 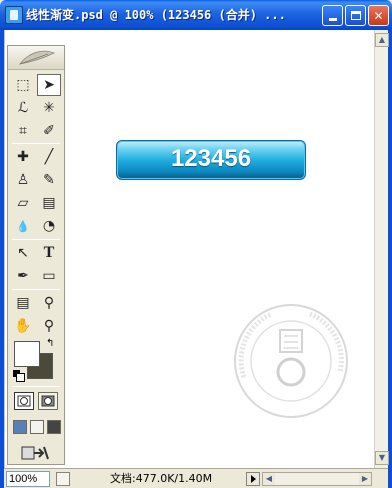 I want to click on maximize-icon, so click(x=355, y=15).